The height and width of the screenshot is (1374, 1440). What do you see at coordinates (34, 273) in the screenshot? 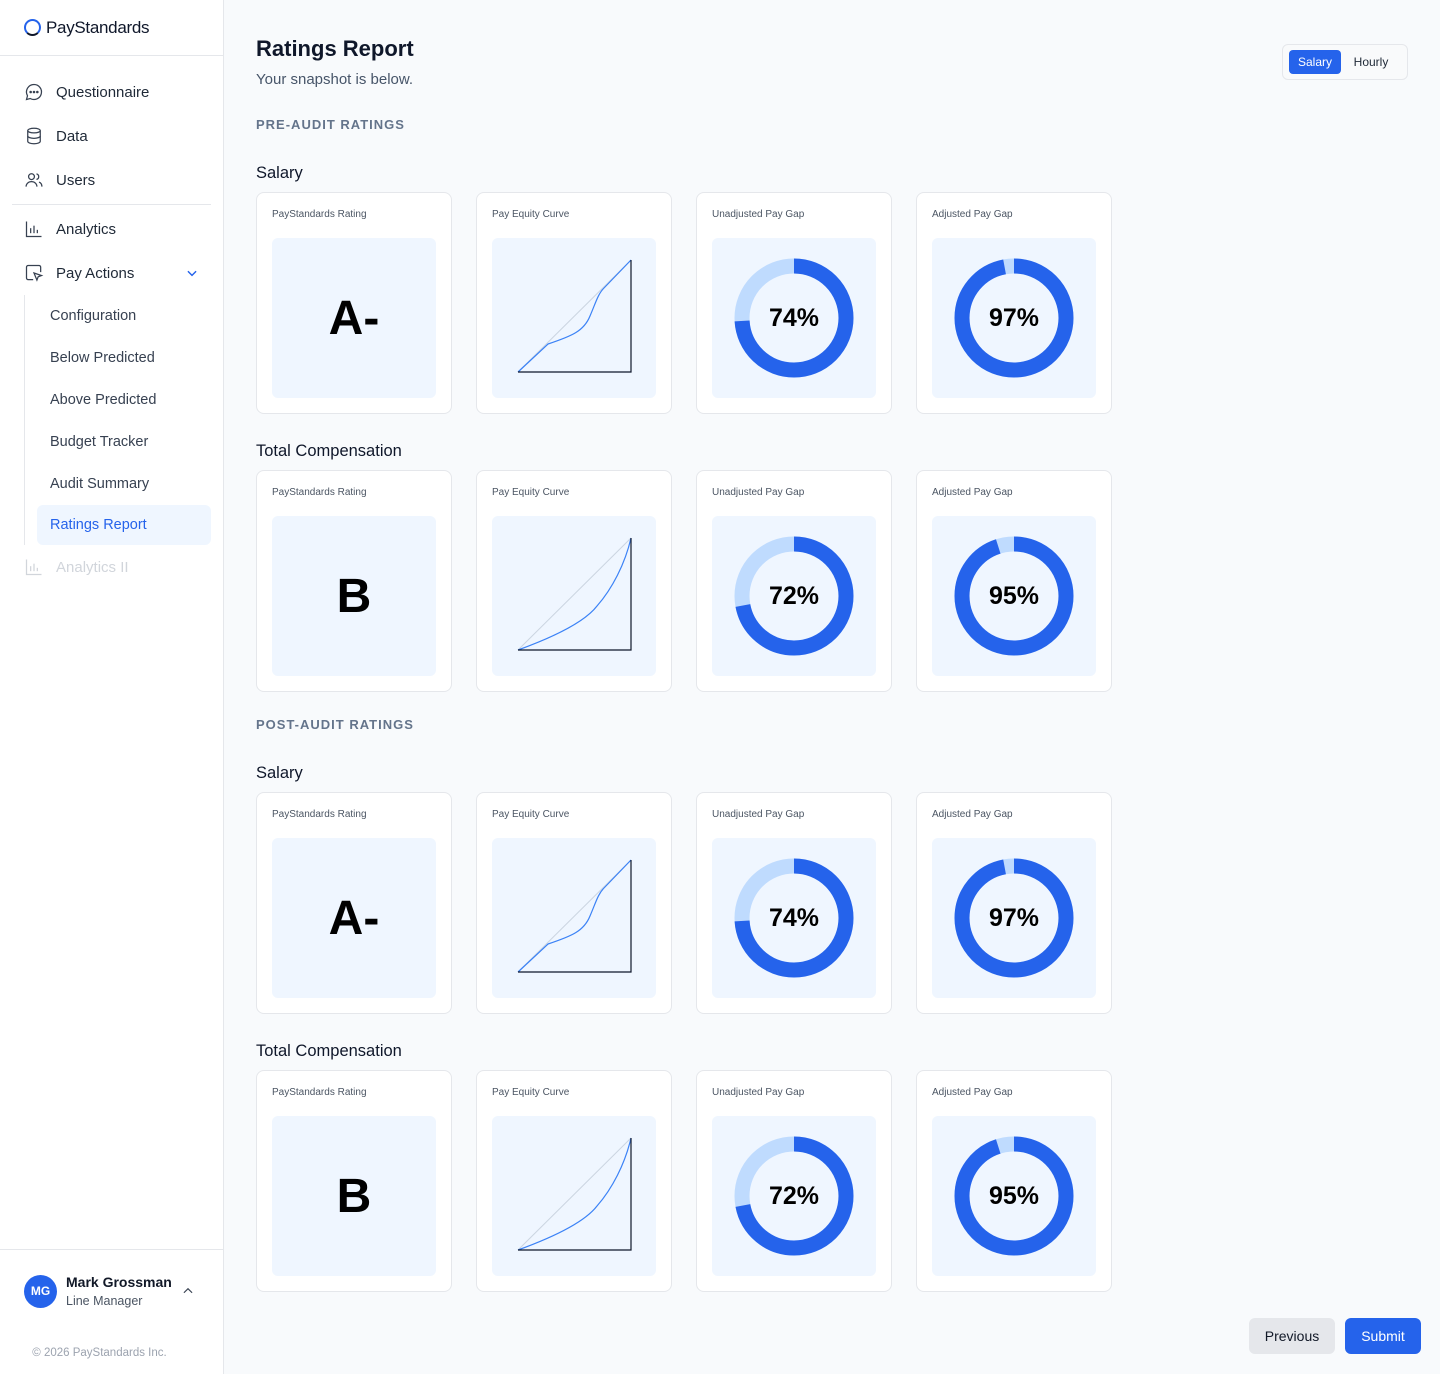
I see `cursor-click-icon` at bounding box center [34, 273].